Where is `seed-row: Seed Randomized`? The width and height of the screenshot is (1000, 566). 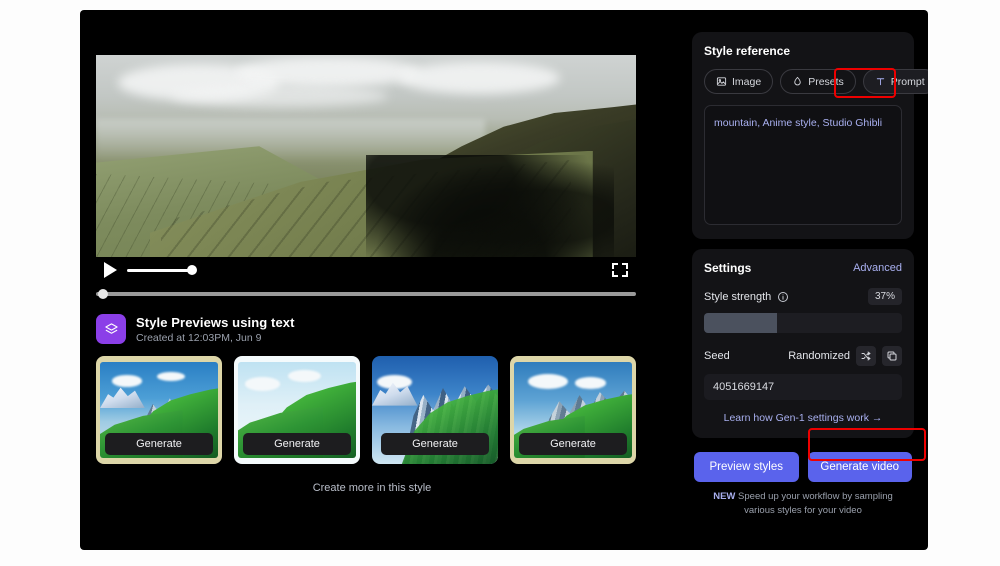 seed-row: Seed Randomized is located at coordinates (803, 356).